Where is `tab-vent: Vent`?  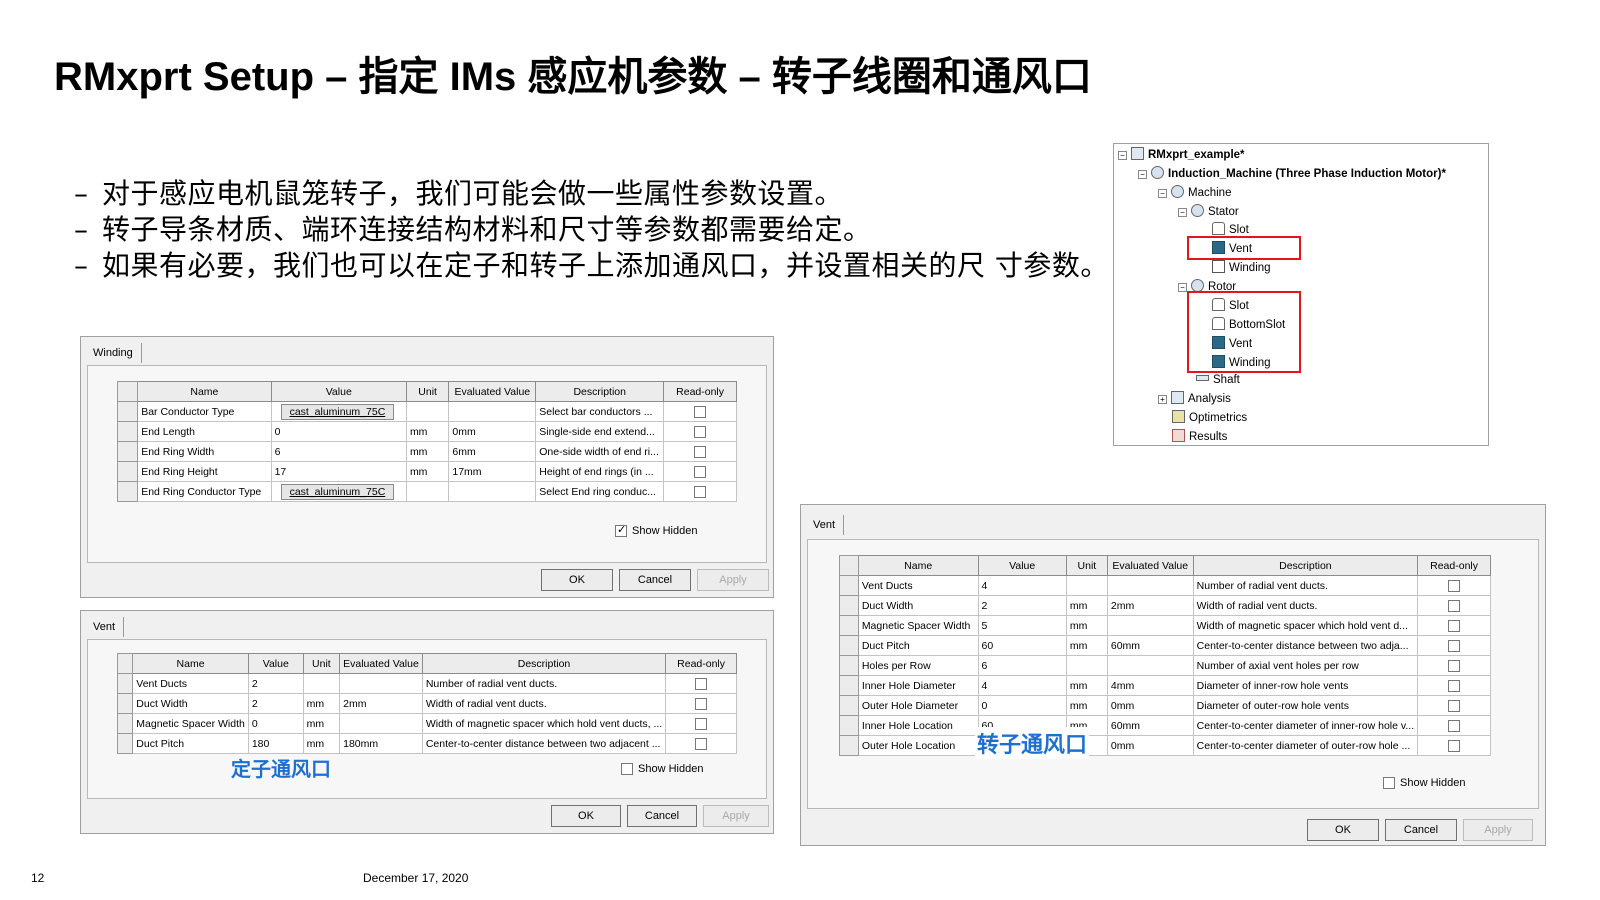 tab-vent: Vent is located at coordinates (826, 525).